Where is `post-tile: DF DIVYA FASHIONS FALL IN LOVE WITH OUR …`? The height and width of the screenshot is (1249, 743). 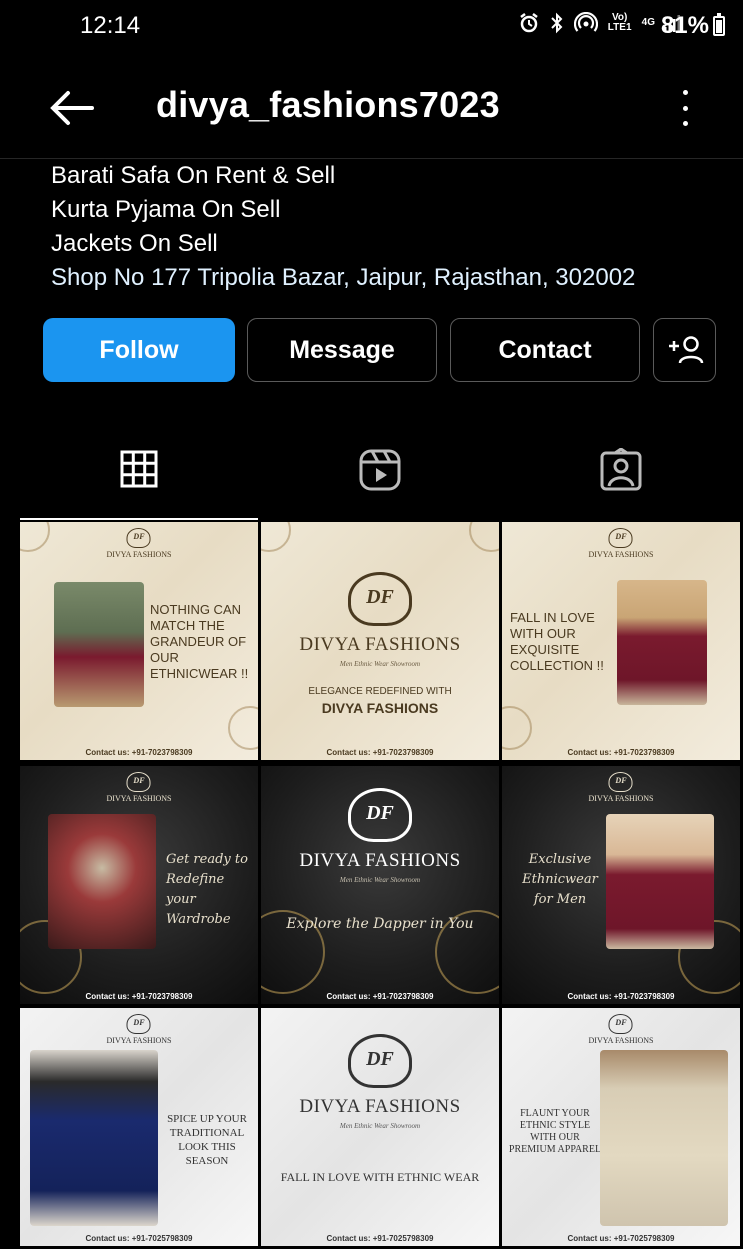
post-tile: DF DIVYA FASHIONS FALL IN LOVE WITH OUR … is located at coordinates (621, 641).